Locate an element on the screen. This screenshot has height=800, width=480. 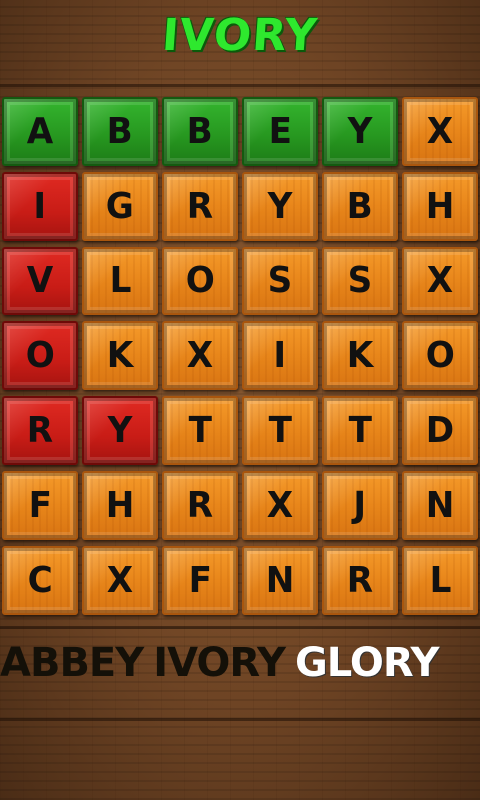
letter-tile: A is located at coordinates (40, 131).